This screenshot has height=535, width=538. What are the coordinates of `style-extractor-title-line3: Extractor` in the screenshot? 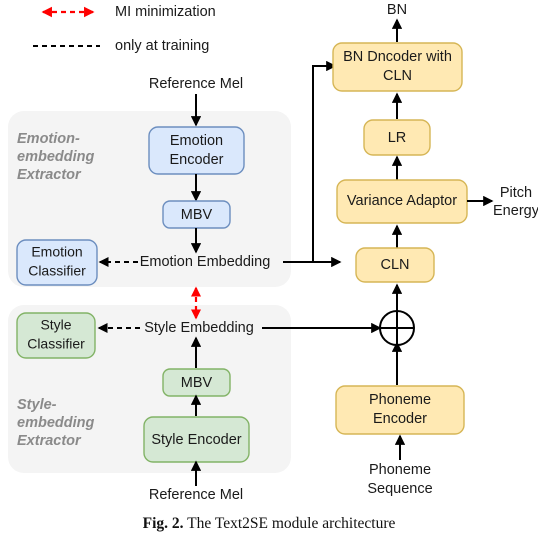 It's located at (49, 441).